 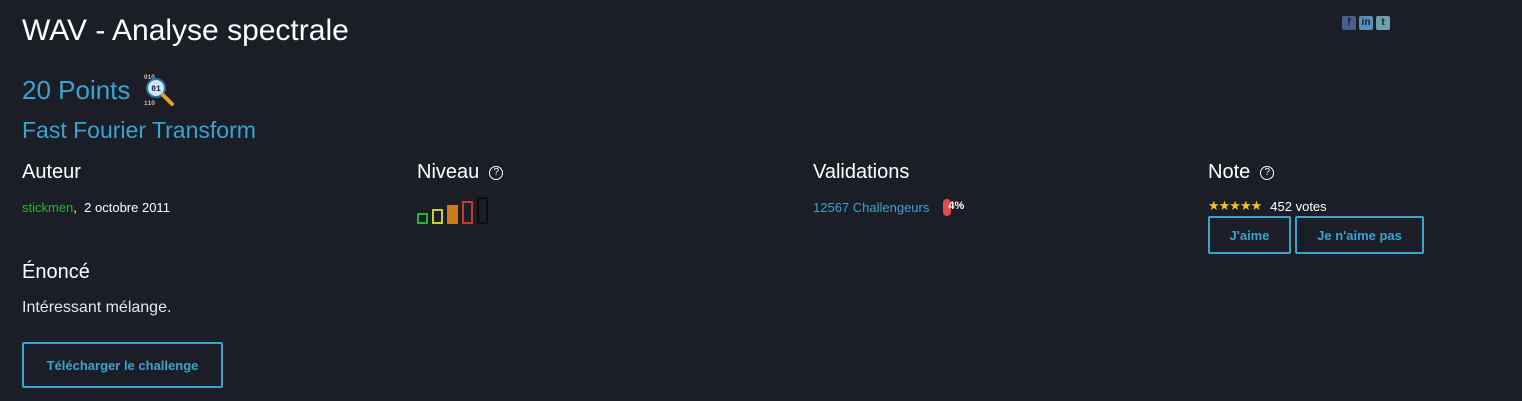 What do you see at coordinates (1235, 205) in the screenshot?
I see `rating-stars-icon: ★★★★★` at bounding box center [1235, 205].